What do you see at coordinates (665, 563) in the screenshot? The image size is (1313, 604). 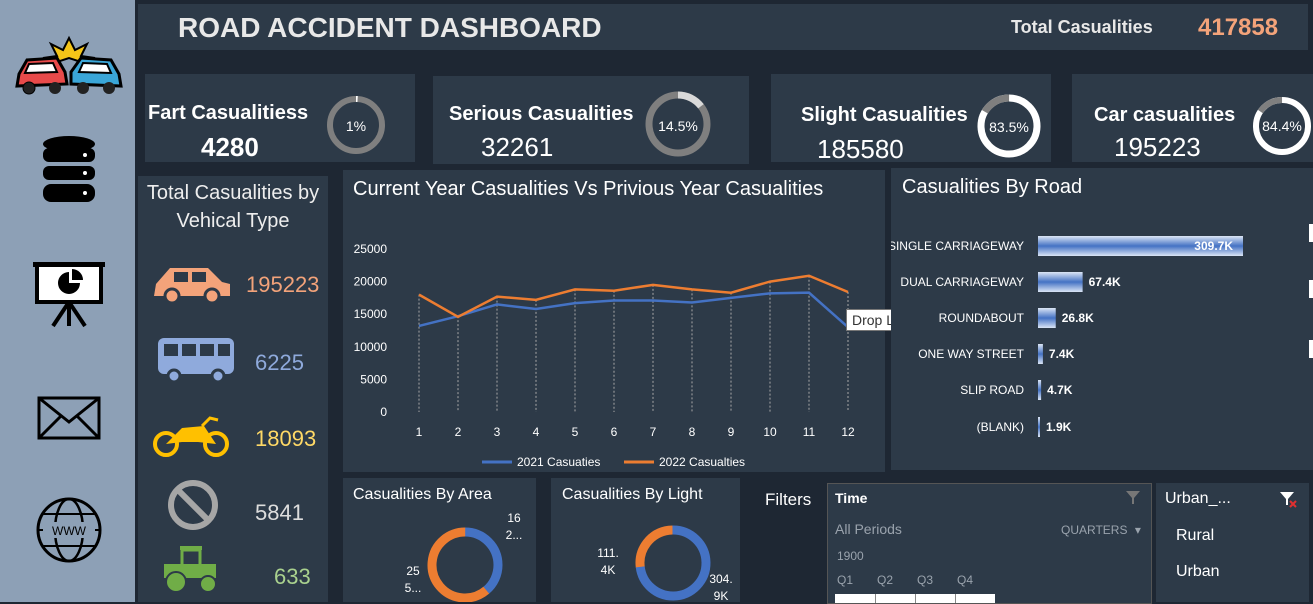 I see `light-donut-chart: 111. 4K 304. 9K` at bounding box center [665, 563].